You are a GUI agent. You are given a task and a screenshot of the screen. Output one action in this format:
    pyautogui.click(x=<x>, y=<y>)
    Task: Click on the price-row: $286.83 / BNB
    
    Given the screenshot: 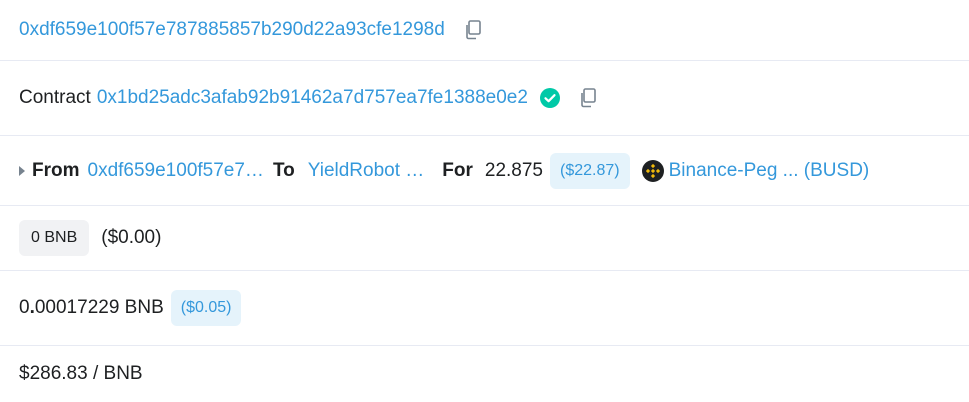 What is the action you would take?
    pyautogui.click(x=484, y=374)
    